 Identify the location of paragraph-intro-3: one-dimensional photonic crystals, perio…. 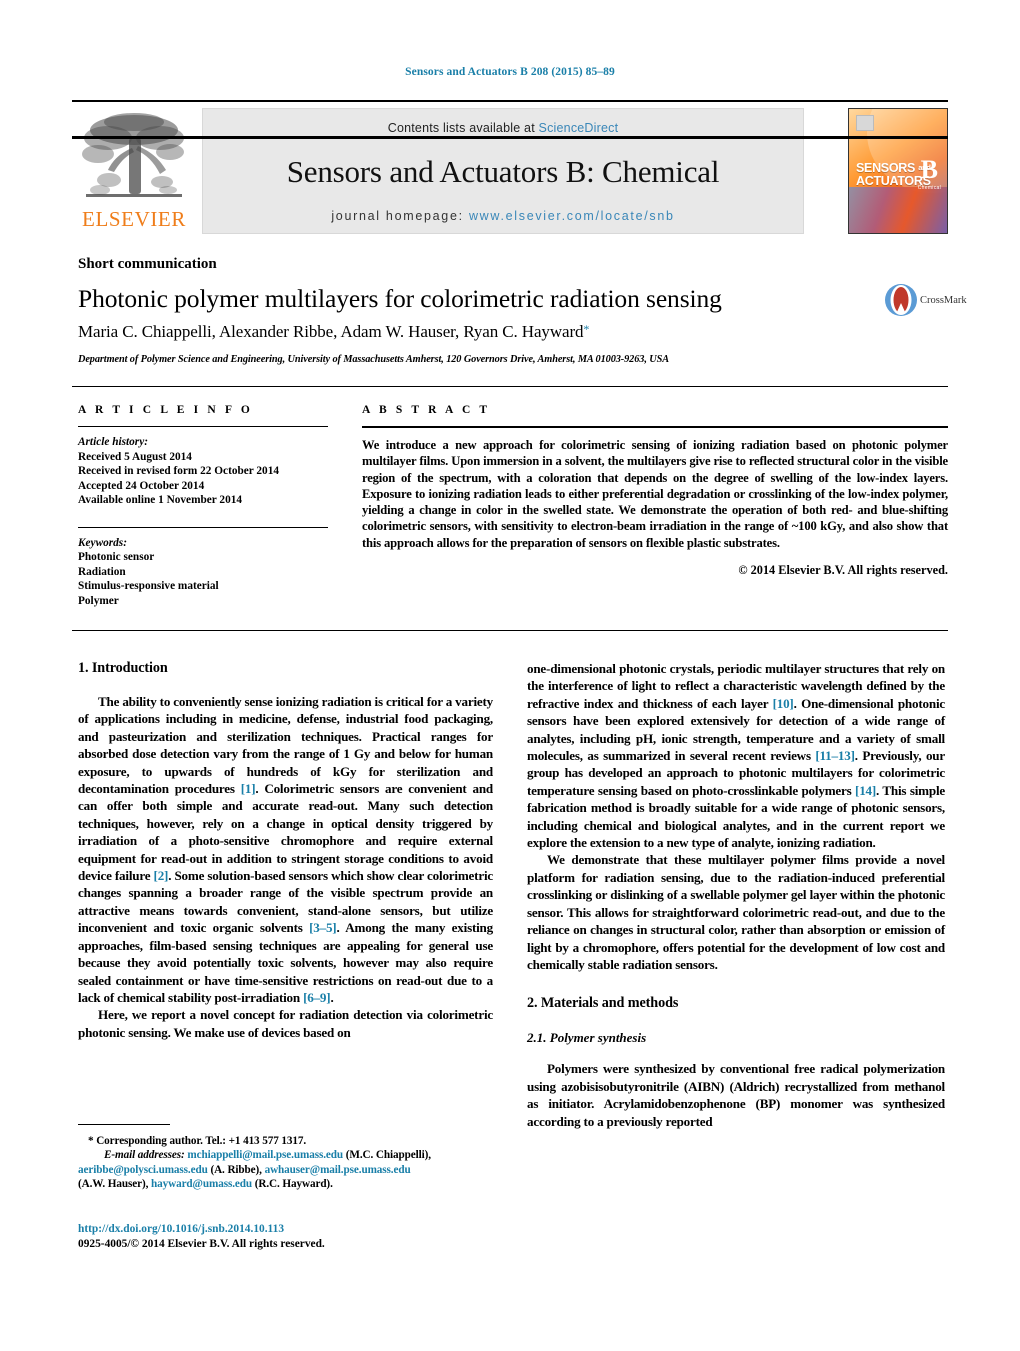
(736, 755).